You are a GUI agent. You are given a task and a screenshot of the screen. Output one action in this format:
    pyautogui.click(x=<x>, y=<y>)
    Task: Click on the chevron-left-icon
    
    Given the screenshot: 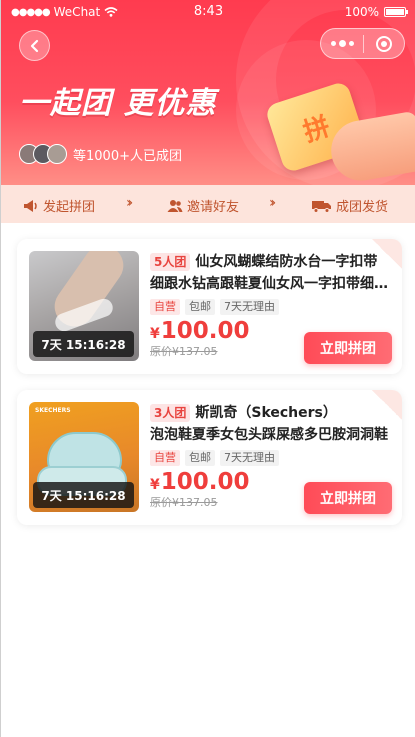 What is the action you would take?
    pyautogui.click(x=34, y=45)
    